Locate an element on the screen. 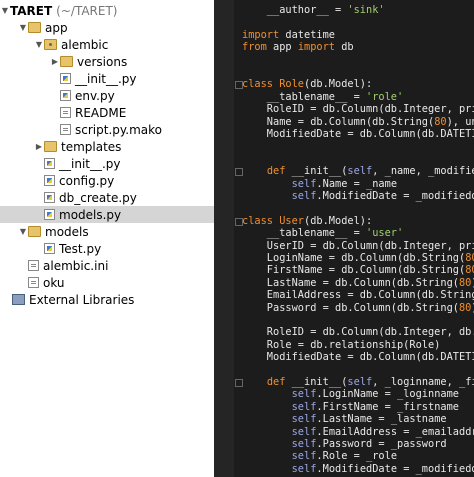  code-line: EmailAddress = db.Column(db.String(8 is located at coordinates (358, 295).